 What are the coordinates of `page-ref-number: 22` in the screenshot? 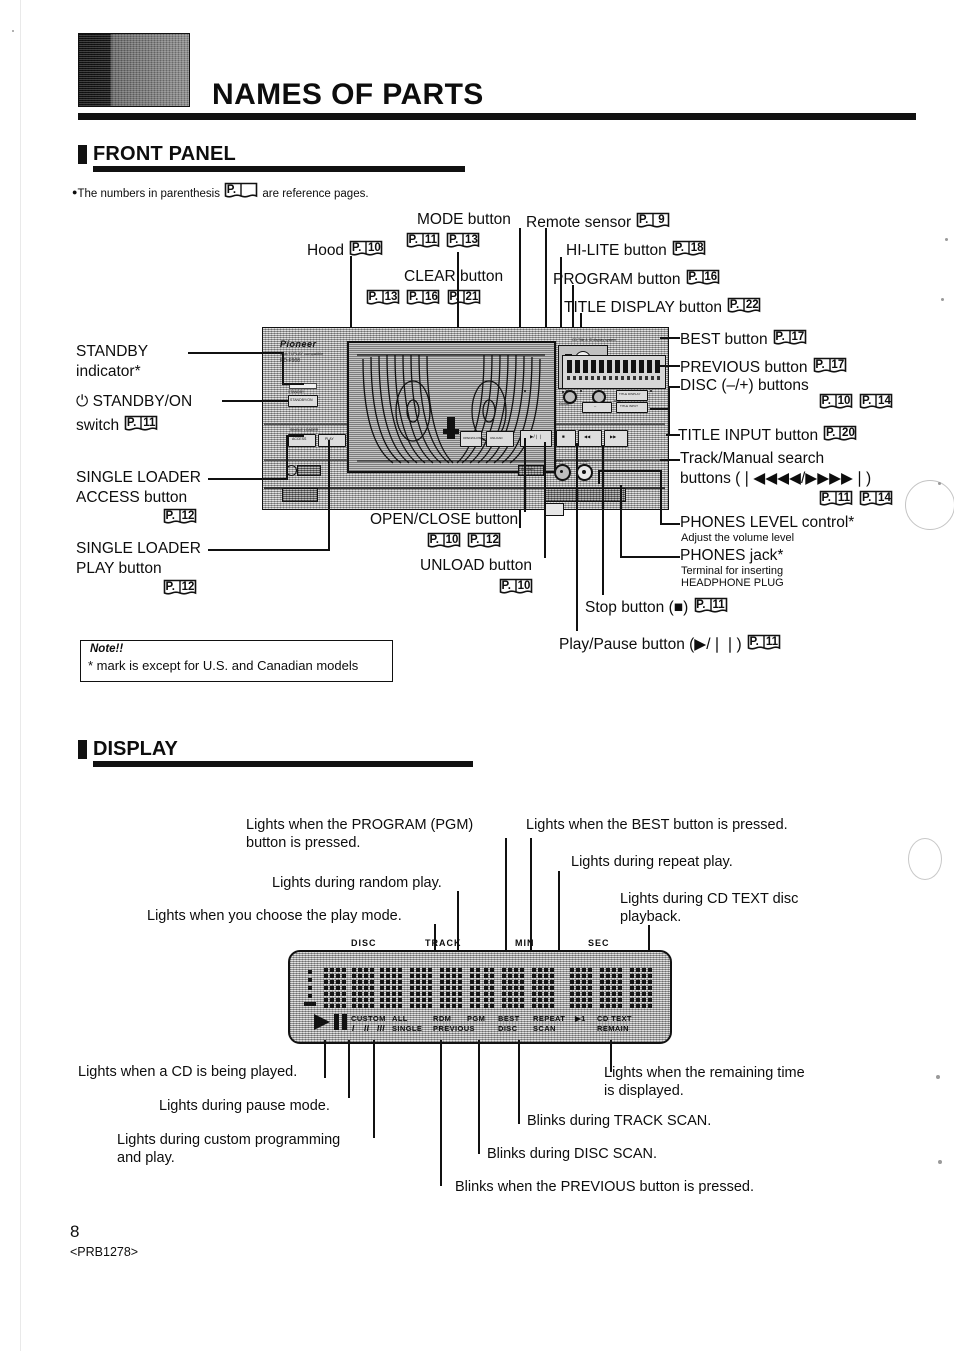 It's located at (752, 305).